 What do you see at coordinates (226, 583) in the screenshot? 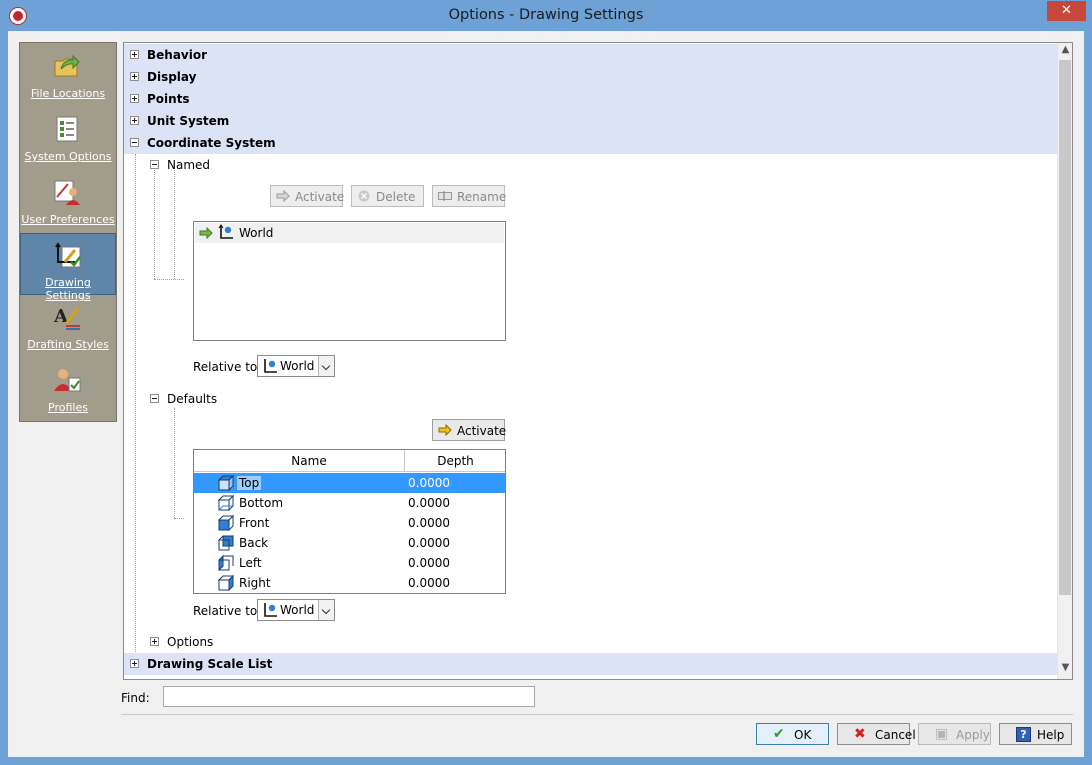
I see `view-right-icon` at bounding box center [226, 583].